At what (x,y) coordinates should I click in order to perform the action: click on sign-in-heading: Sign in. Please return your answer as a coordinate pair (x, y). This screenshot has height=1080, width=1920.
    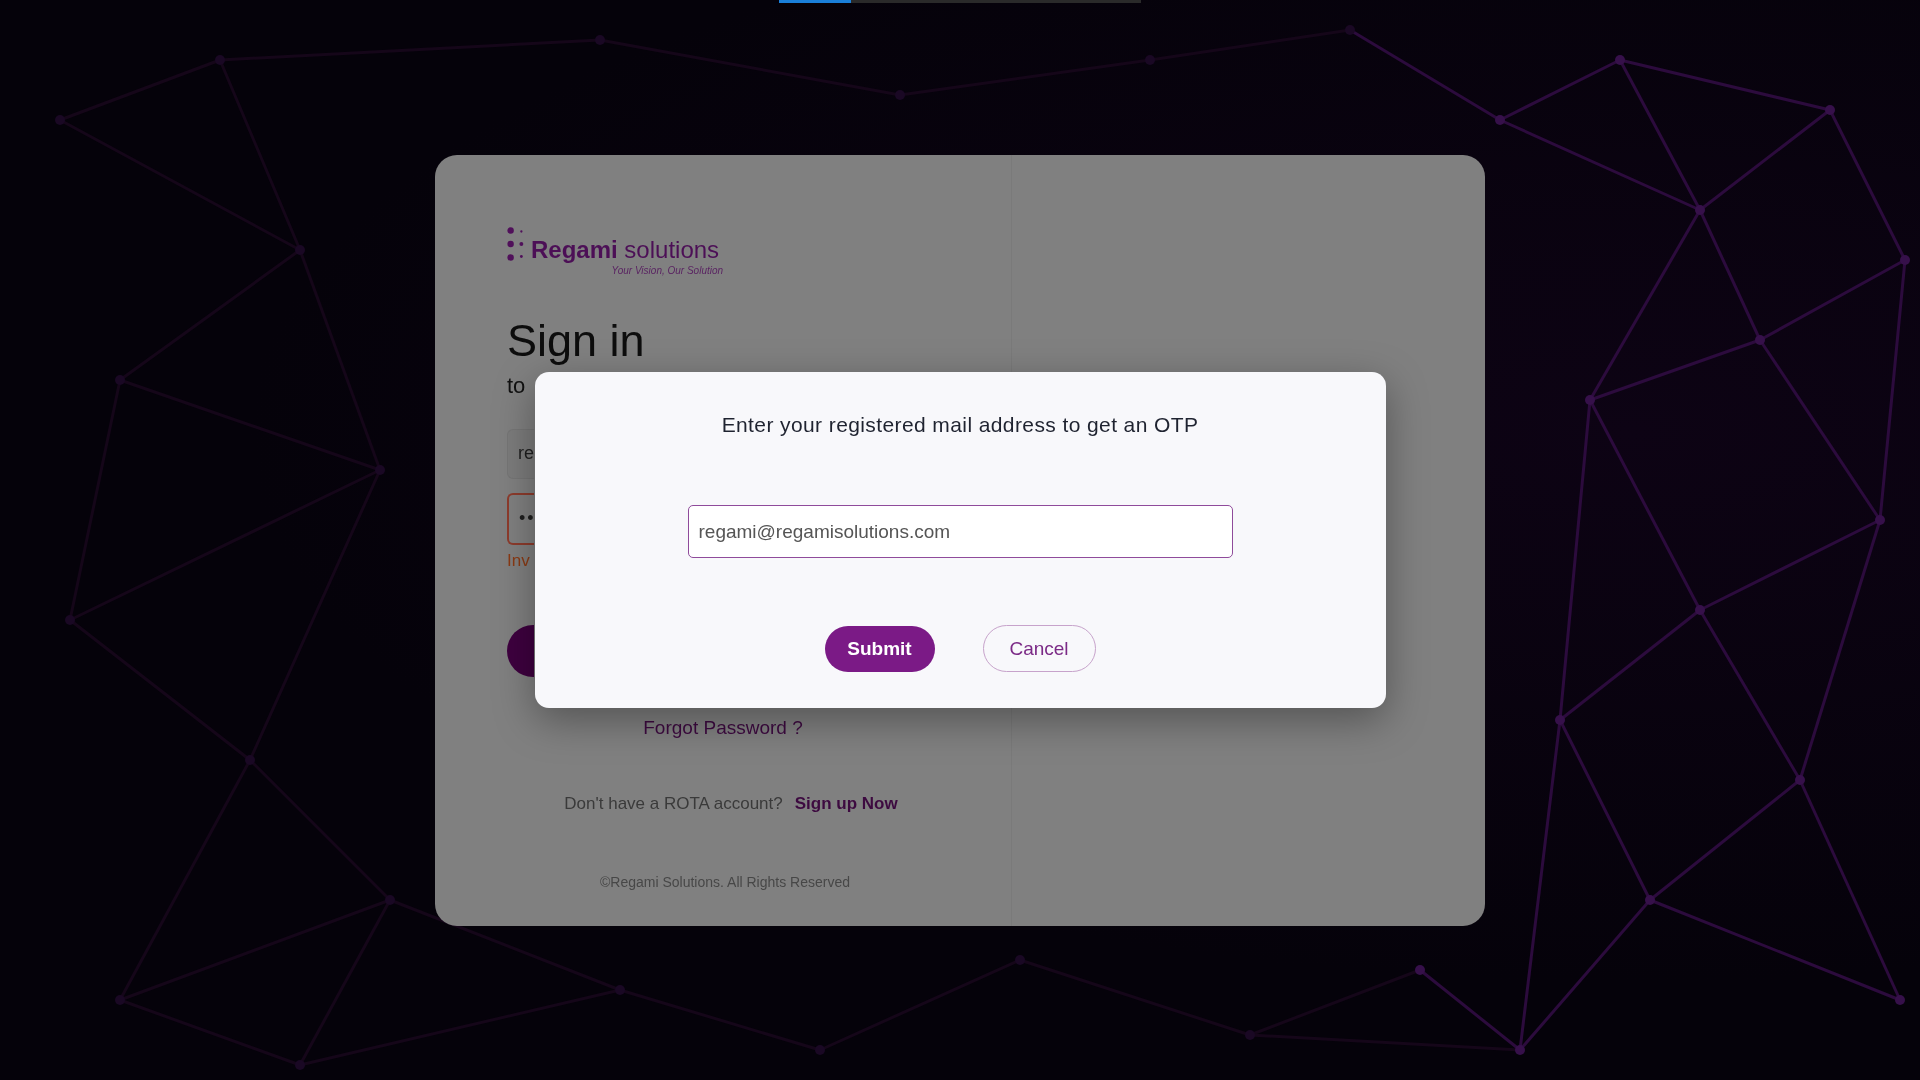
    Looking at the image, I should click on (576, 340).